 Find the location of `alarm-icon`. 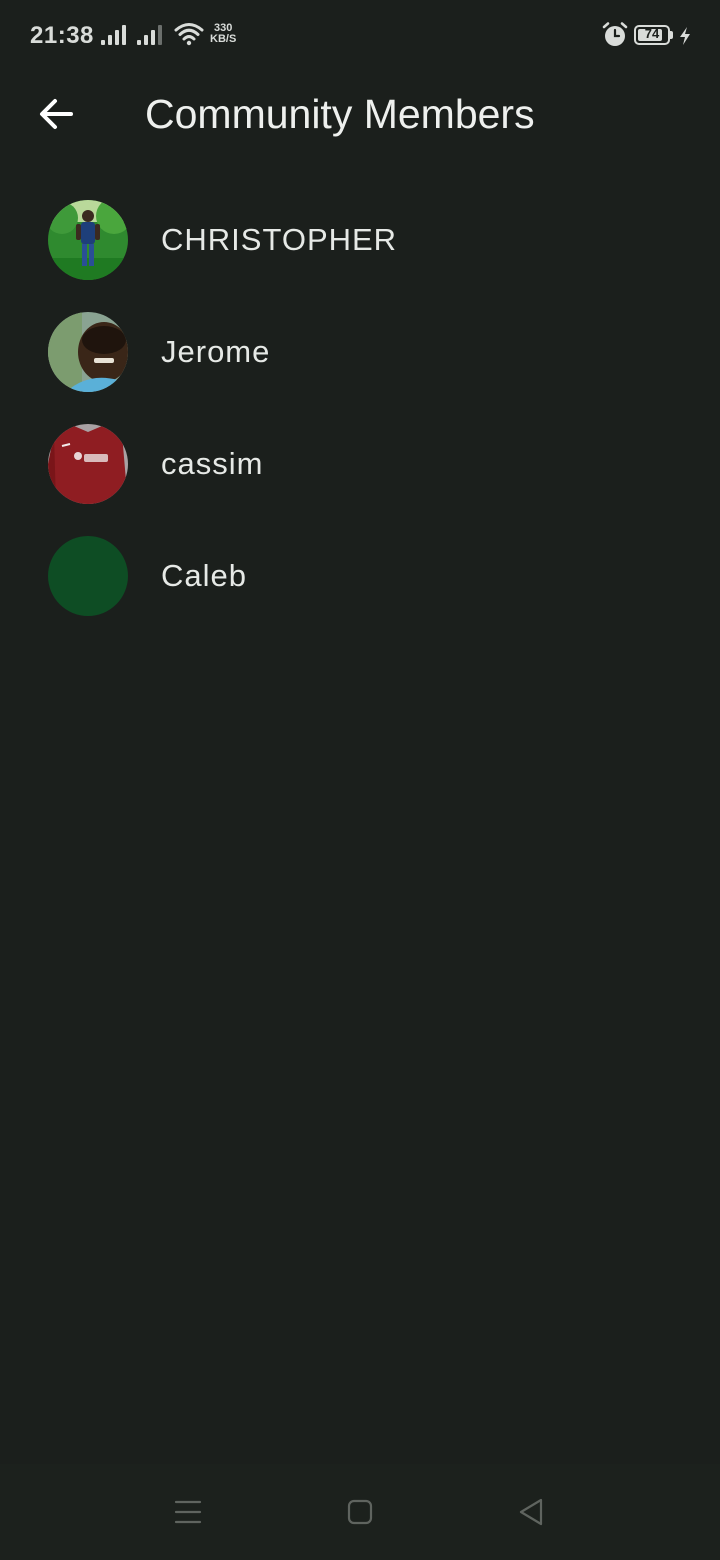

alarm-icon is located at coordinates (615, 34).